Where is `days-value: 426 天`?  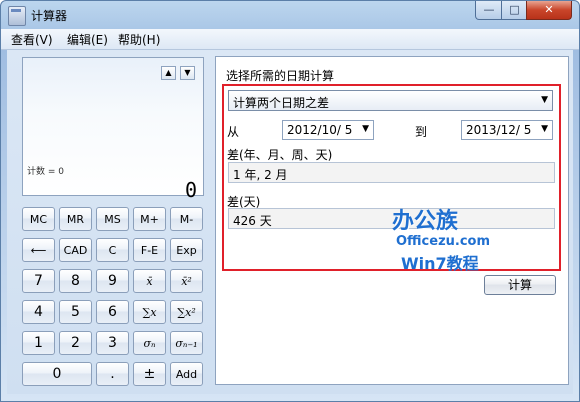
days-value: 426 天 is located at coordinates (252, 221).